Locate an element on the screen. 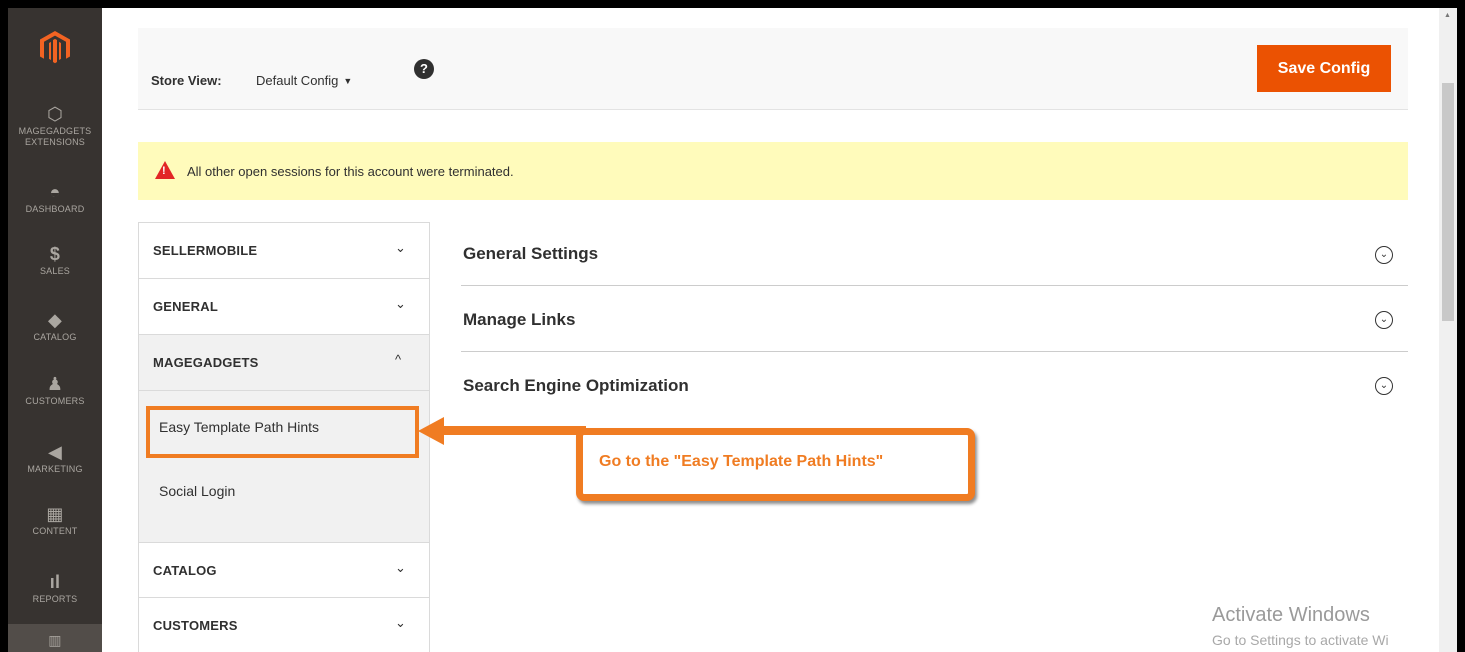  nav-item-catalog: ◆ CATALOG is located at coordinates (55, 326).